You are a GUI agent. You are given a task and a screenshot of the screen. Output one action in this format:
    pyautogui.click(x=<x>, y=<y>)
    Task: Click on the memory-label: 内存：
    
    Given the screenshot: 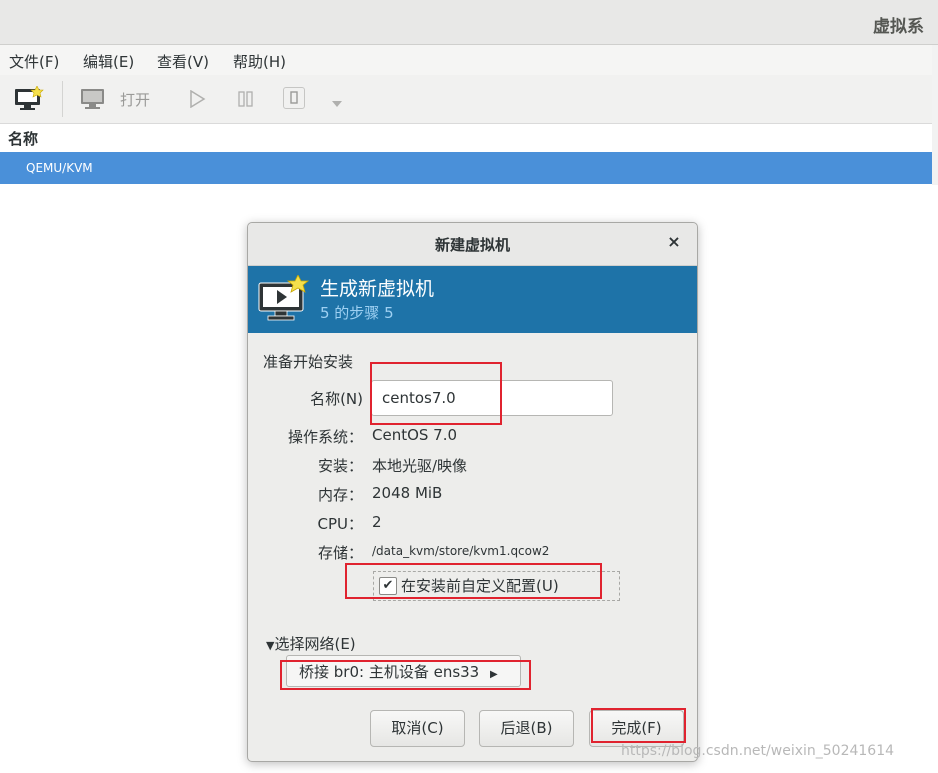 What is the action you would take?
    pyautogui.click(x=340, y=495)
    